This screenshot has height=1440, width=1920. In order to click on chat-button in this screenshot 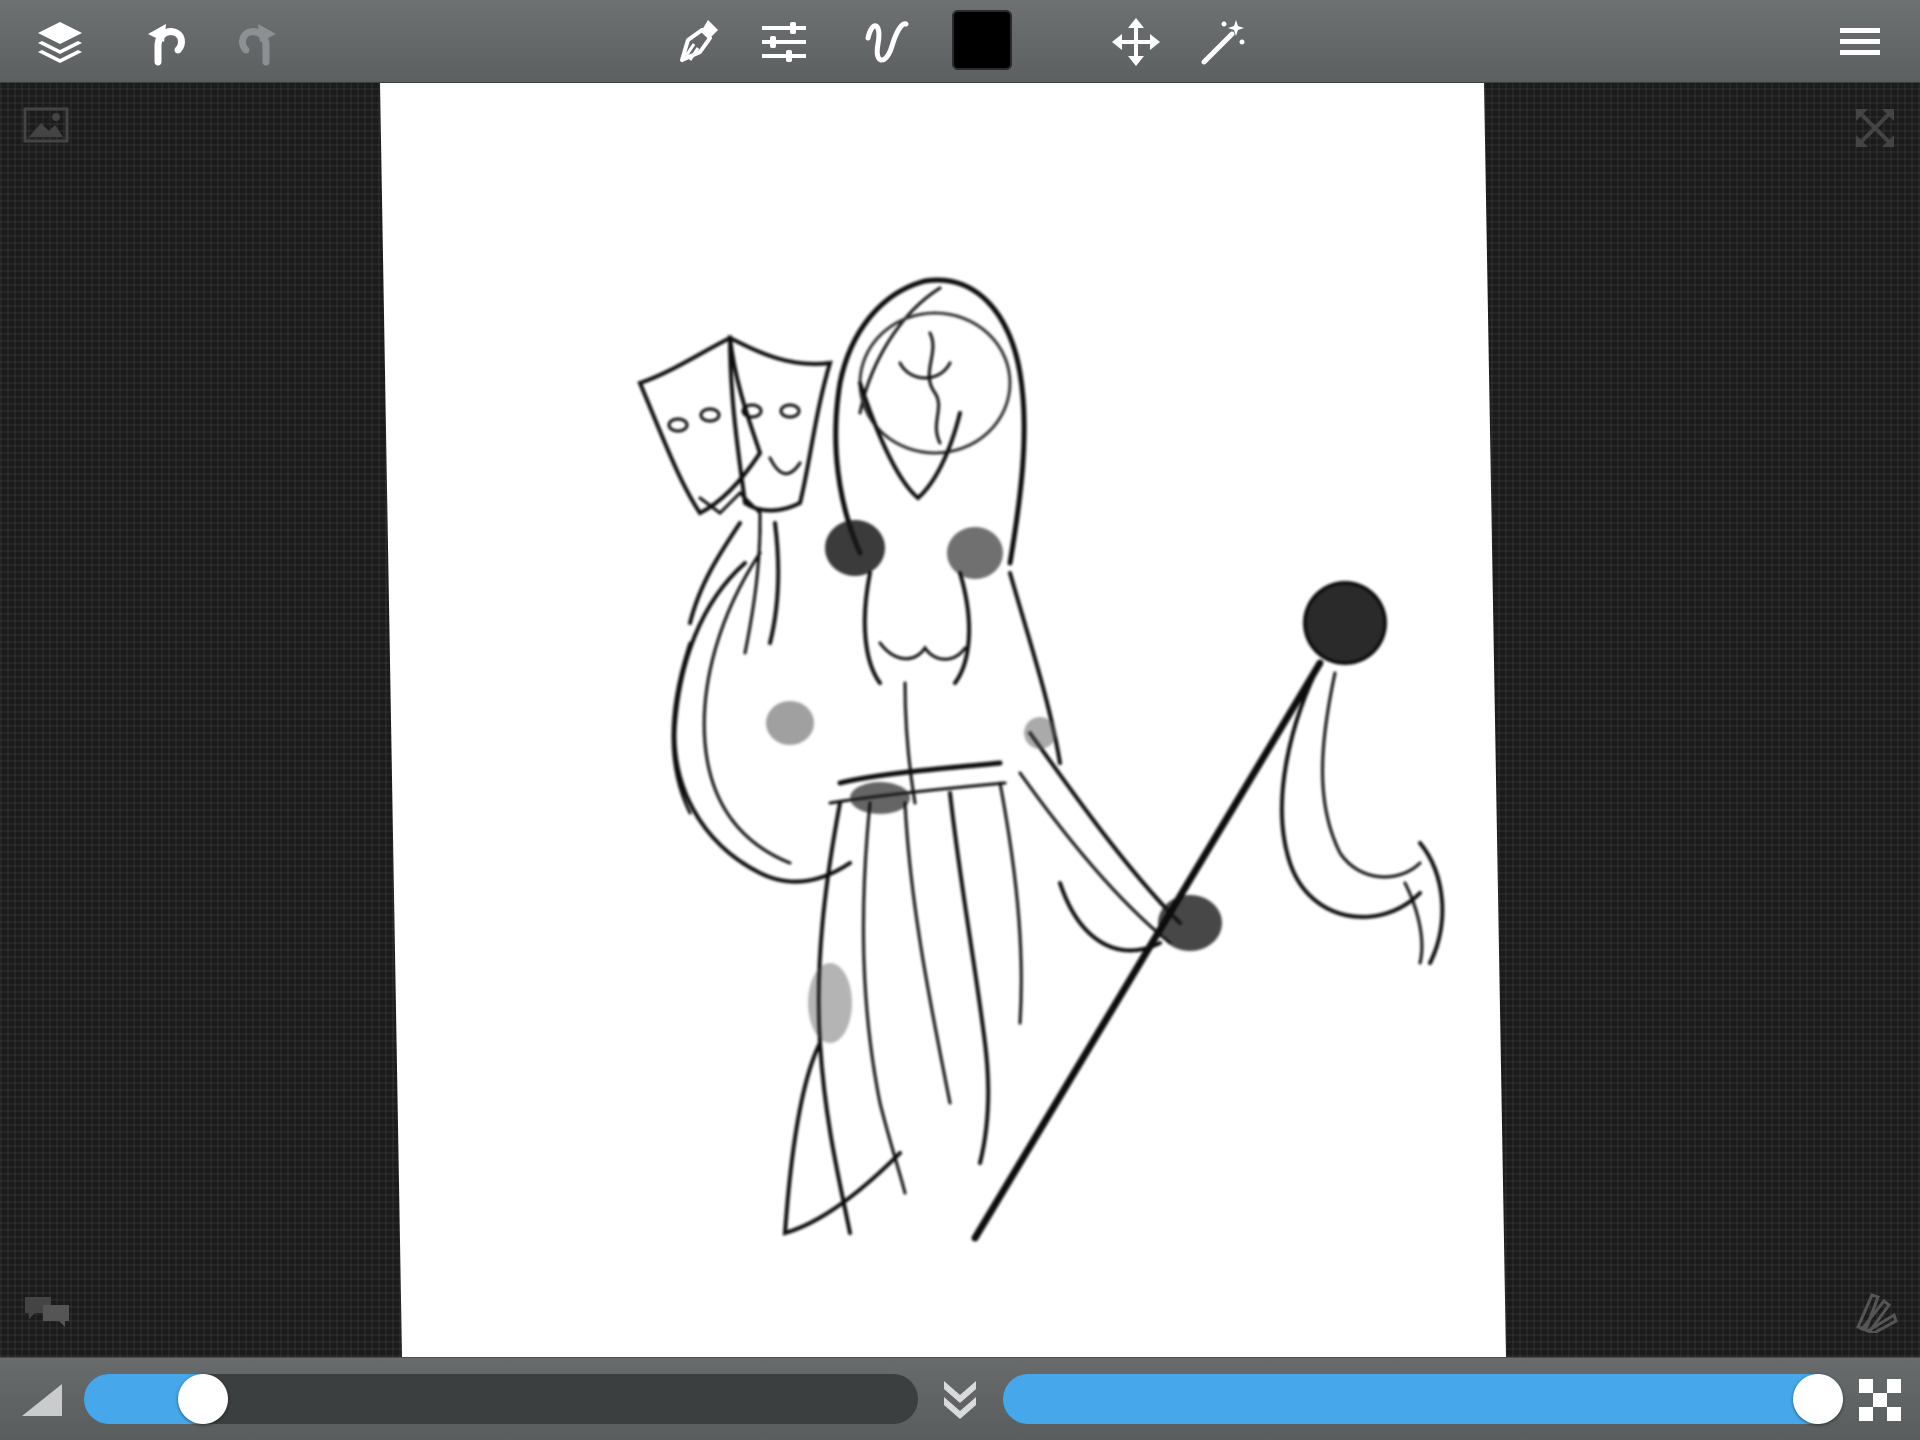, I will do `click(47, 1311)`.